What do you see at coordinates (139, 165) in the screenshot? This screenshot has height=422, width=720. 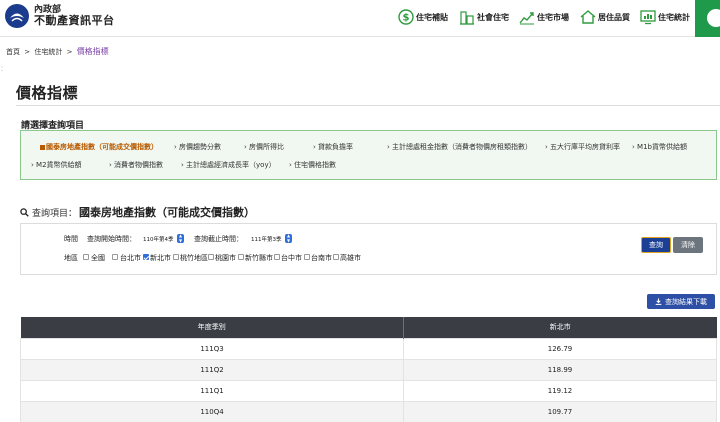 I see `option-label: 消費者物價指數` at bounding box center [139, 165].